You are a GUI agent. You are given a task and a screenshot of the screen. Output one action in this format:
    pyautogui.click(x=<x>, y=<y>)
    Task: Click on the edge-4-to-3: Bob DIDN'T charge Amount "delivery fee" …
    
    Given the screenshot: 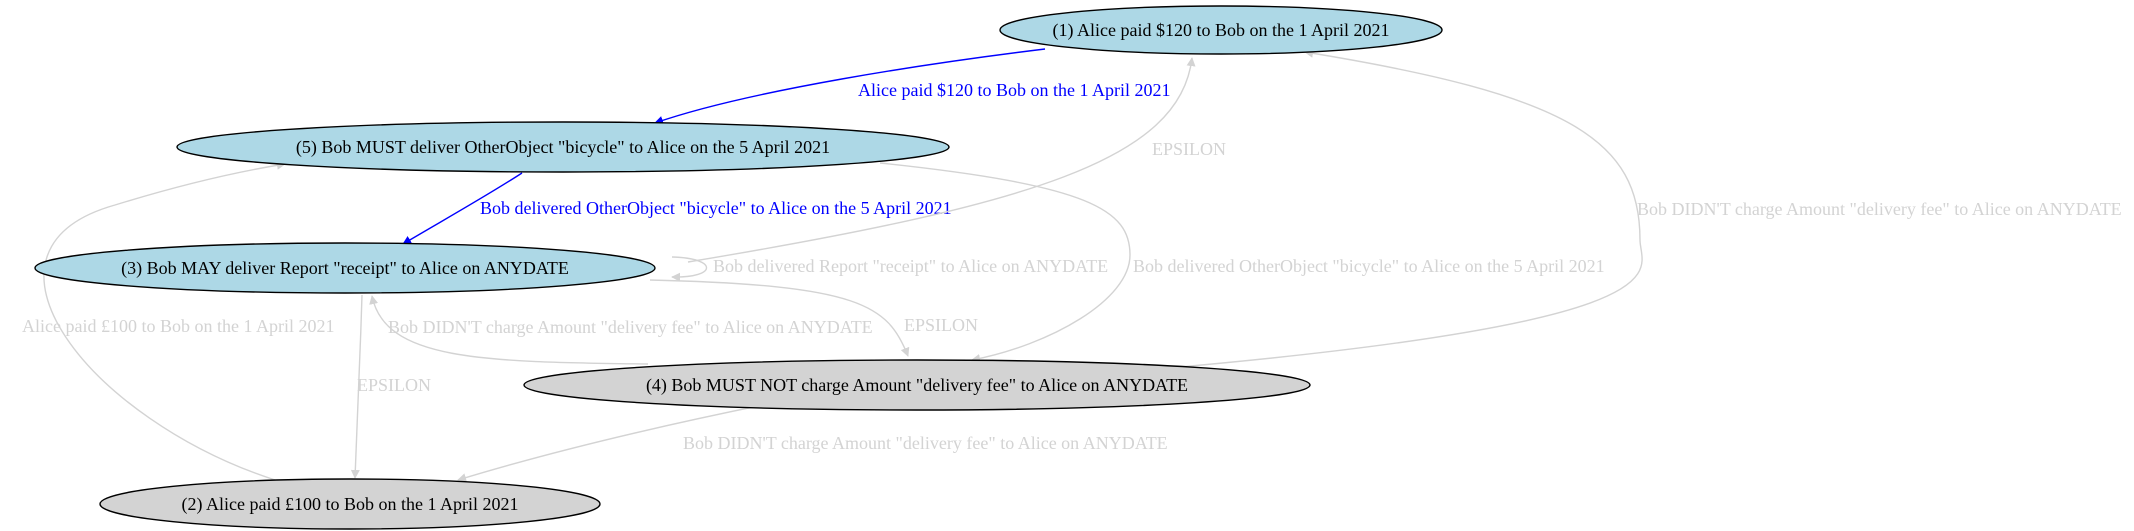 What is the action you would take?
    pyautogui.click(x=621, y=330)
    